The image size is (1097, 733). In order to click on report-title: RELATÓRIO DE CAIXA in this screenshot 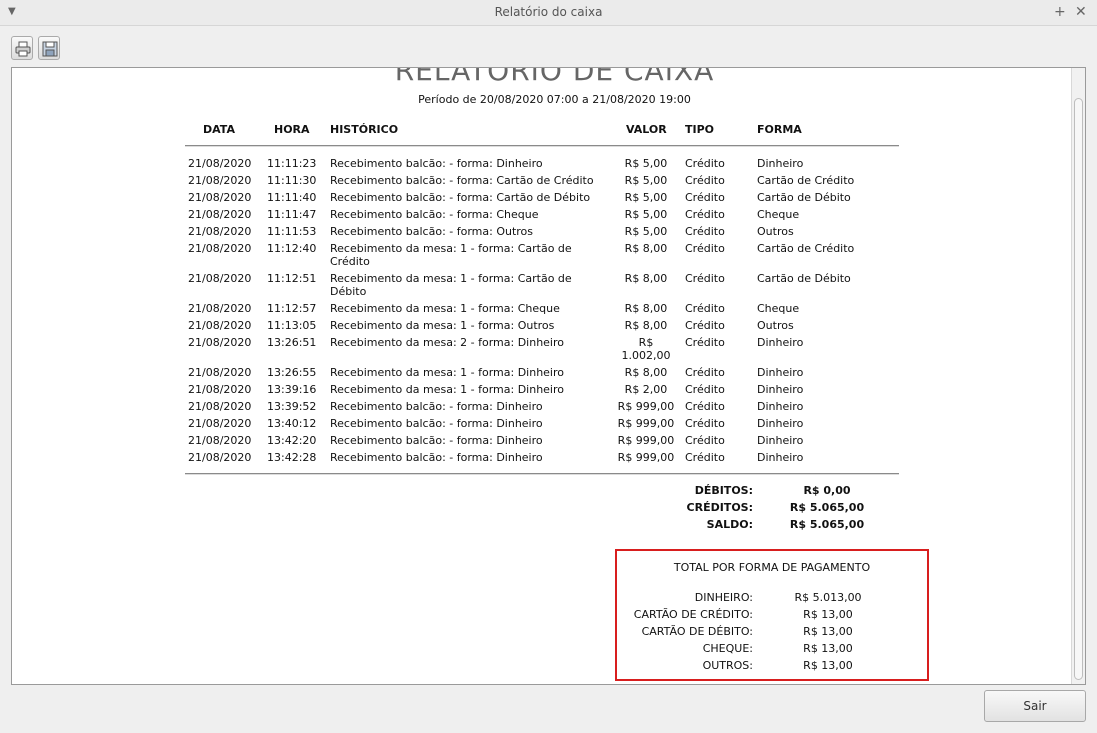, I will do `click(554, 77)`.